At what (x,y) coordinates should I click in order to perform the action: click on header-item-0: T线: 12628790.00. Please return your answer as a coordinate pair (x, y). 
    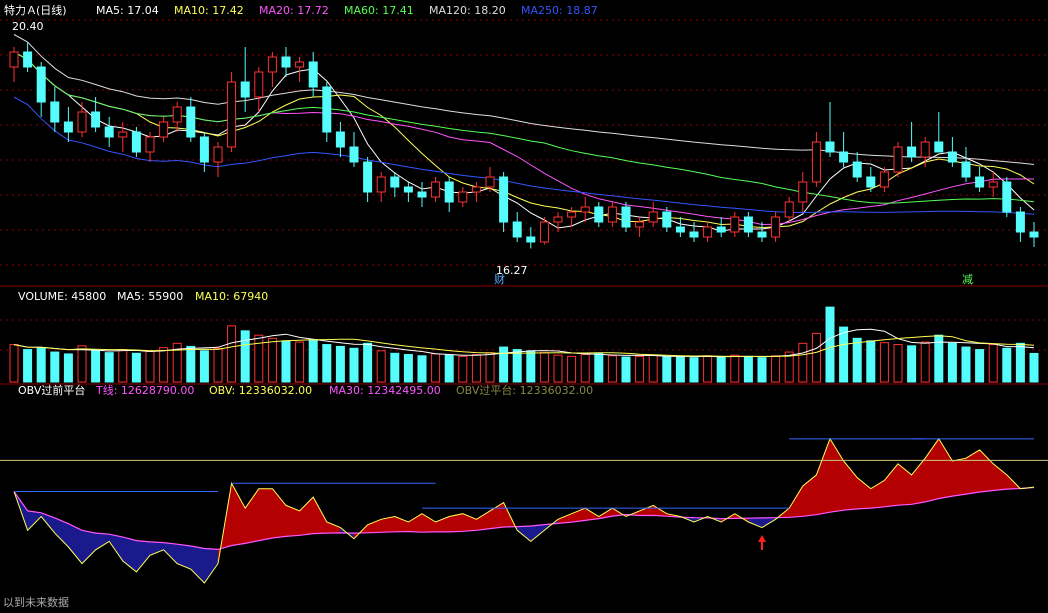
    Looking at the image, I should click on (144, 390).